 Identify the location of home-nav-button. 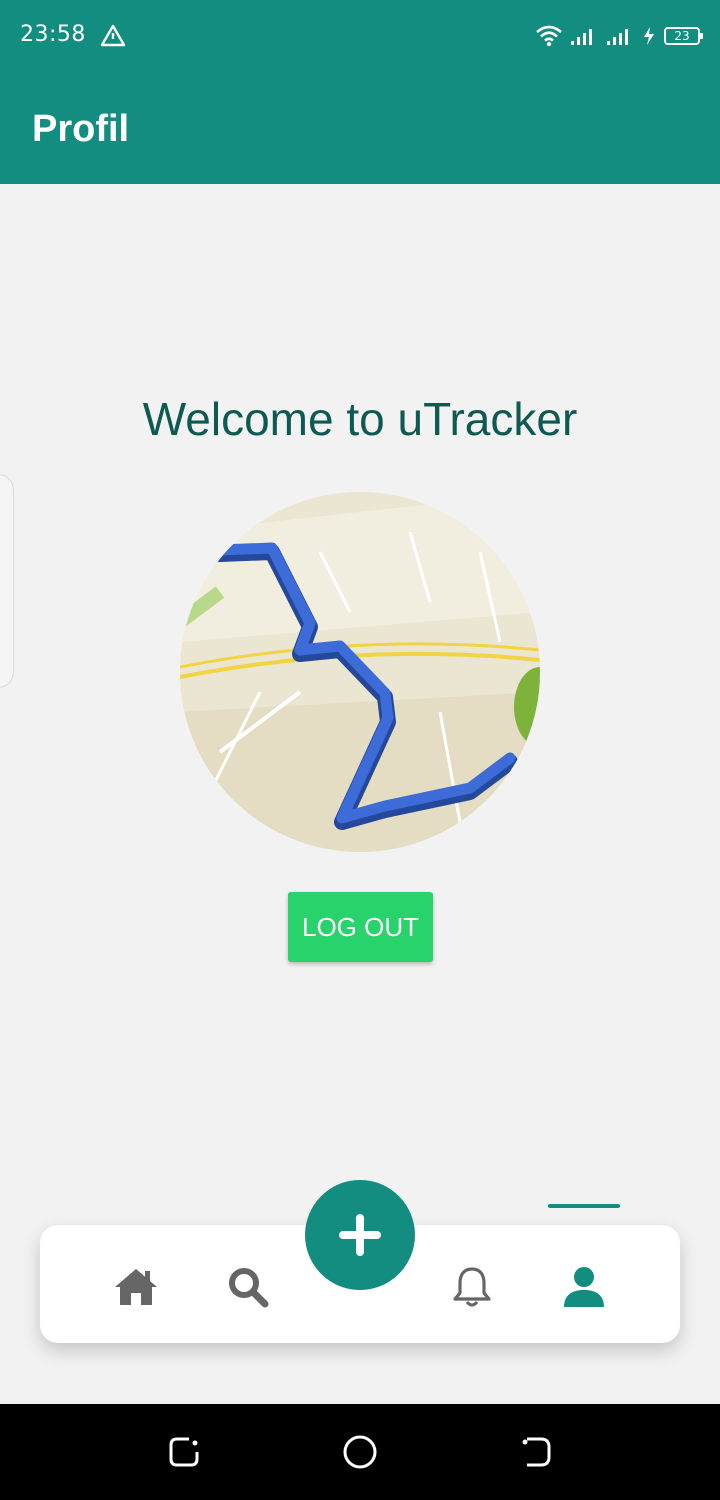
(360, 1452).